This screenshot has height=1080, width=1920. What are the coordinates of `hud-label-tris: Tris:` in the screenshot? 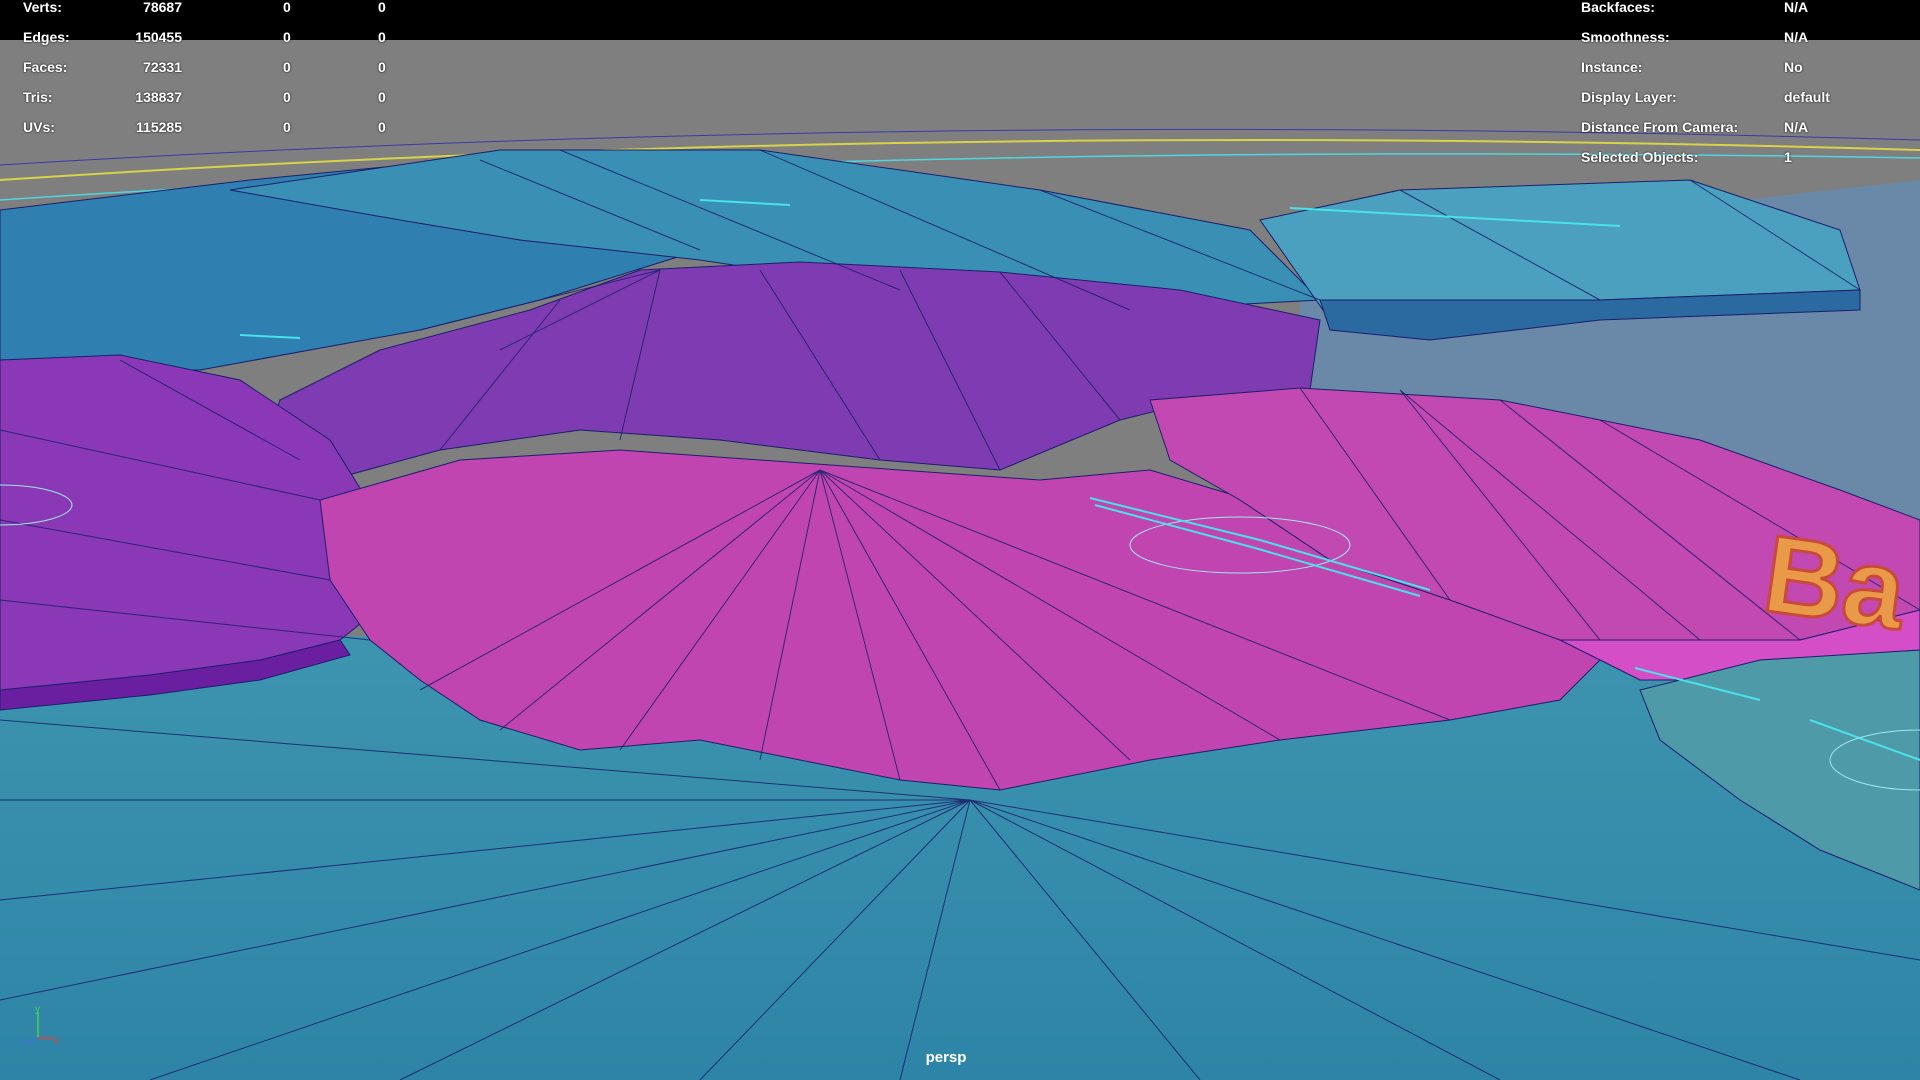 It's located at (38, 97).